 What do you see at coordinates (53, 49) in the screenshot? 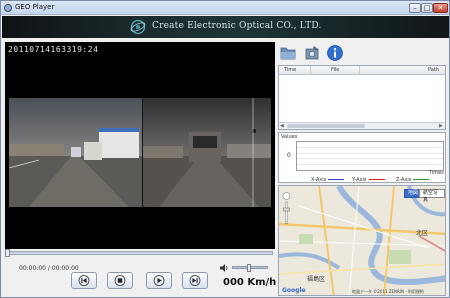
I see `video-timestamp: 20110714163319:24` at bounding box center [53, 49].